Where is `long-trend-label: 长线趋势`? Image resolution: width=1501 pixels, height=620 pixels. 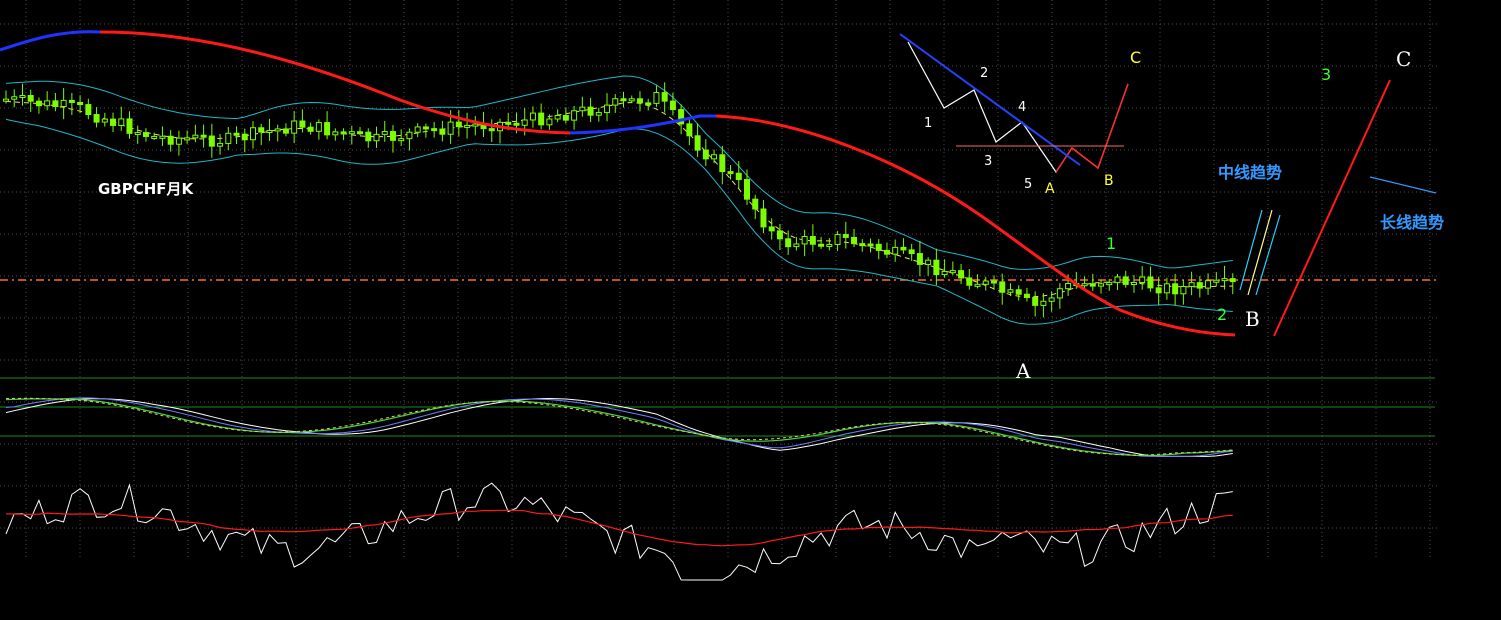 long-trend-label: 长线趋势 is located at coordinates (1412, 222).